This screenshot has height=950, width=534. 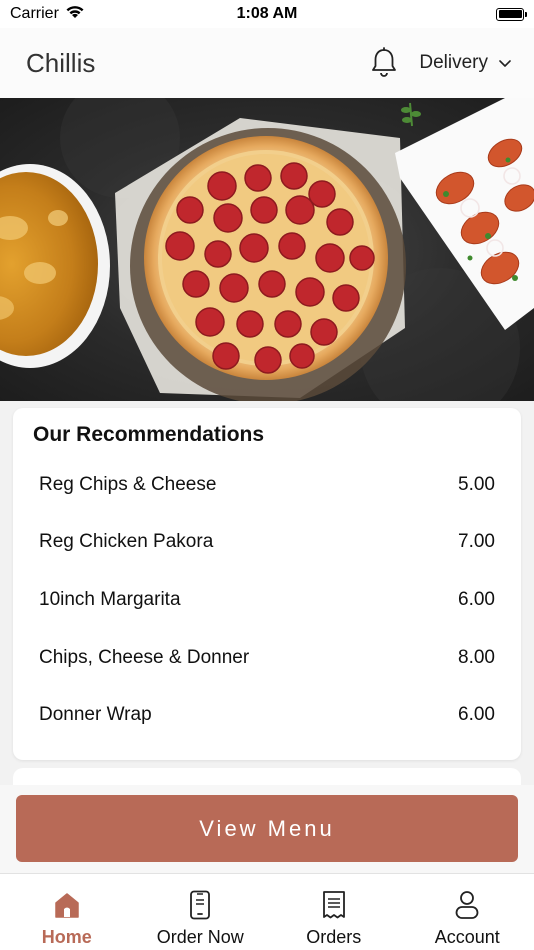 I want to click on status-bar: Carrier 1:08 AM, so click(x=267, y=14).